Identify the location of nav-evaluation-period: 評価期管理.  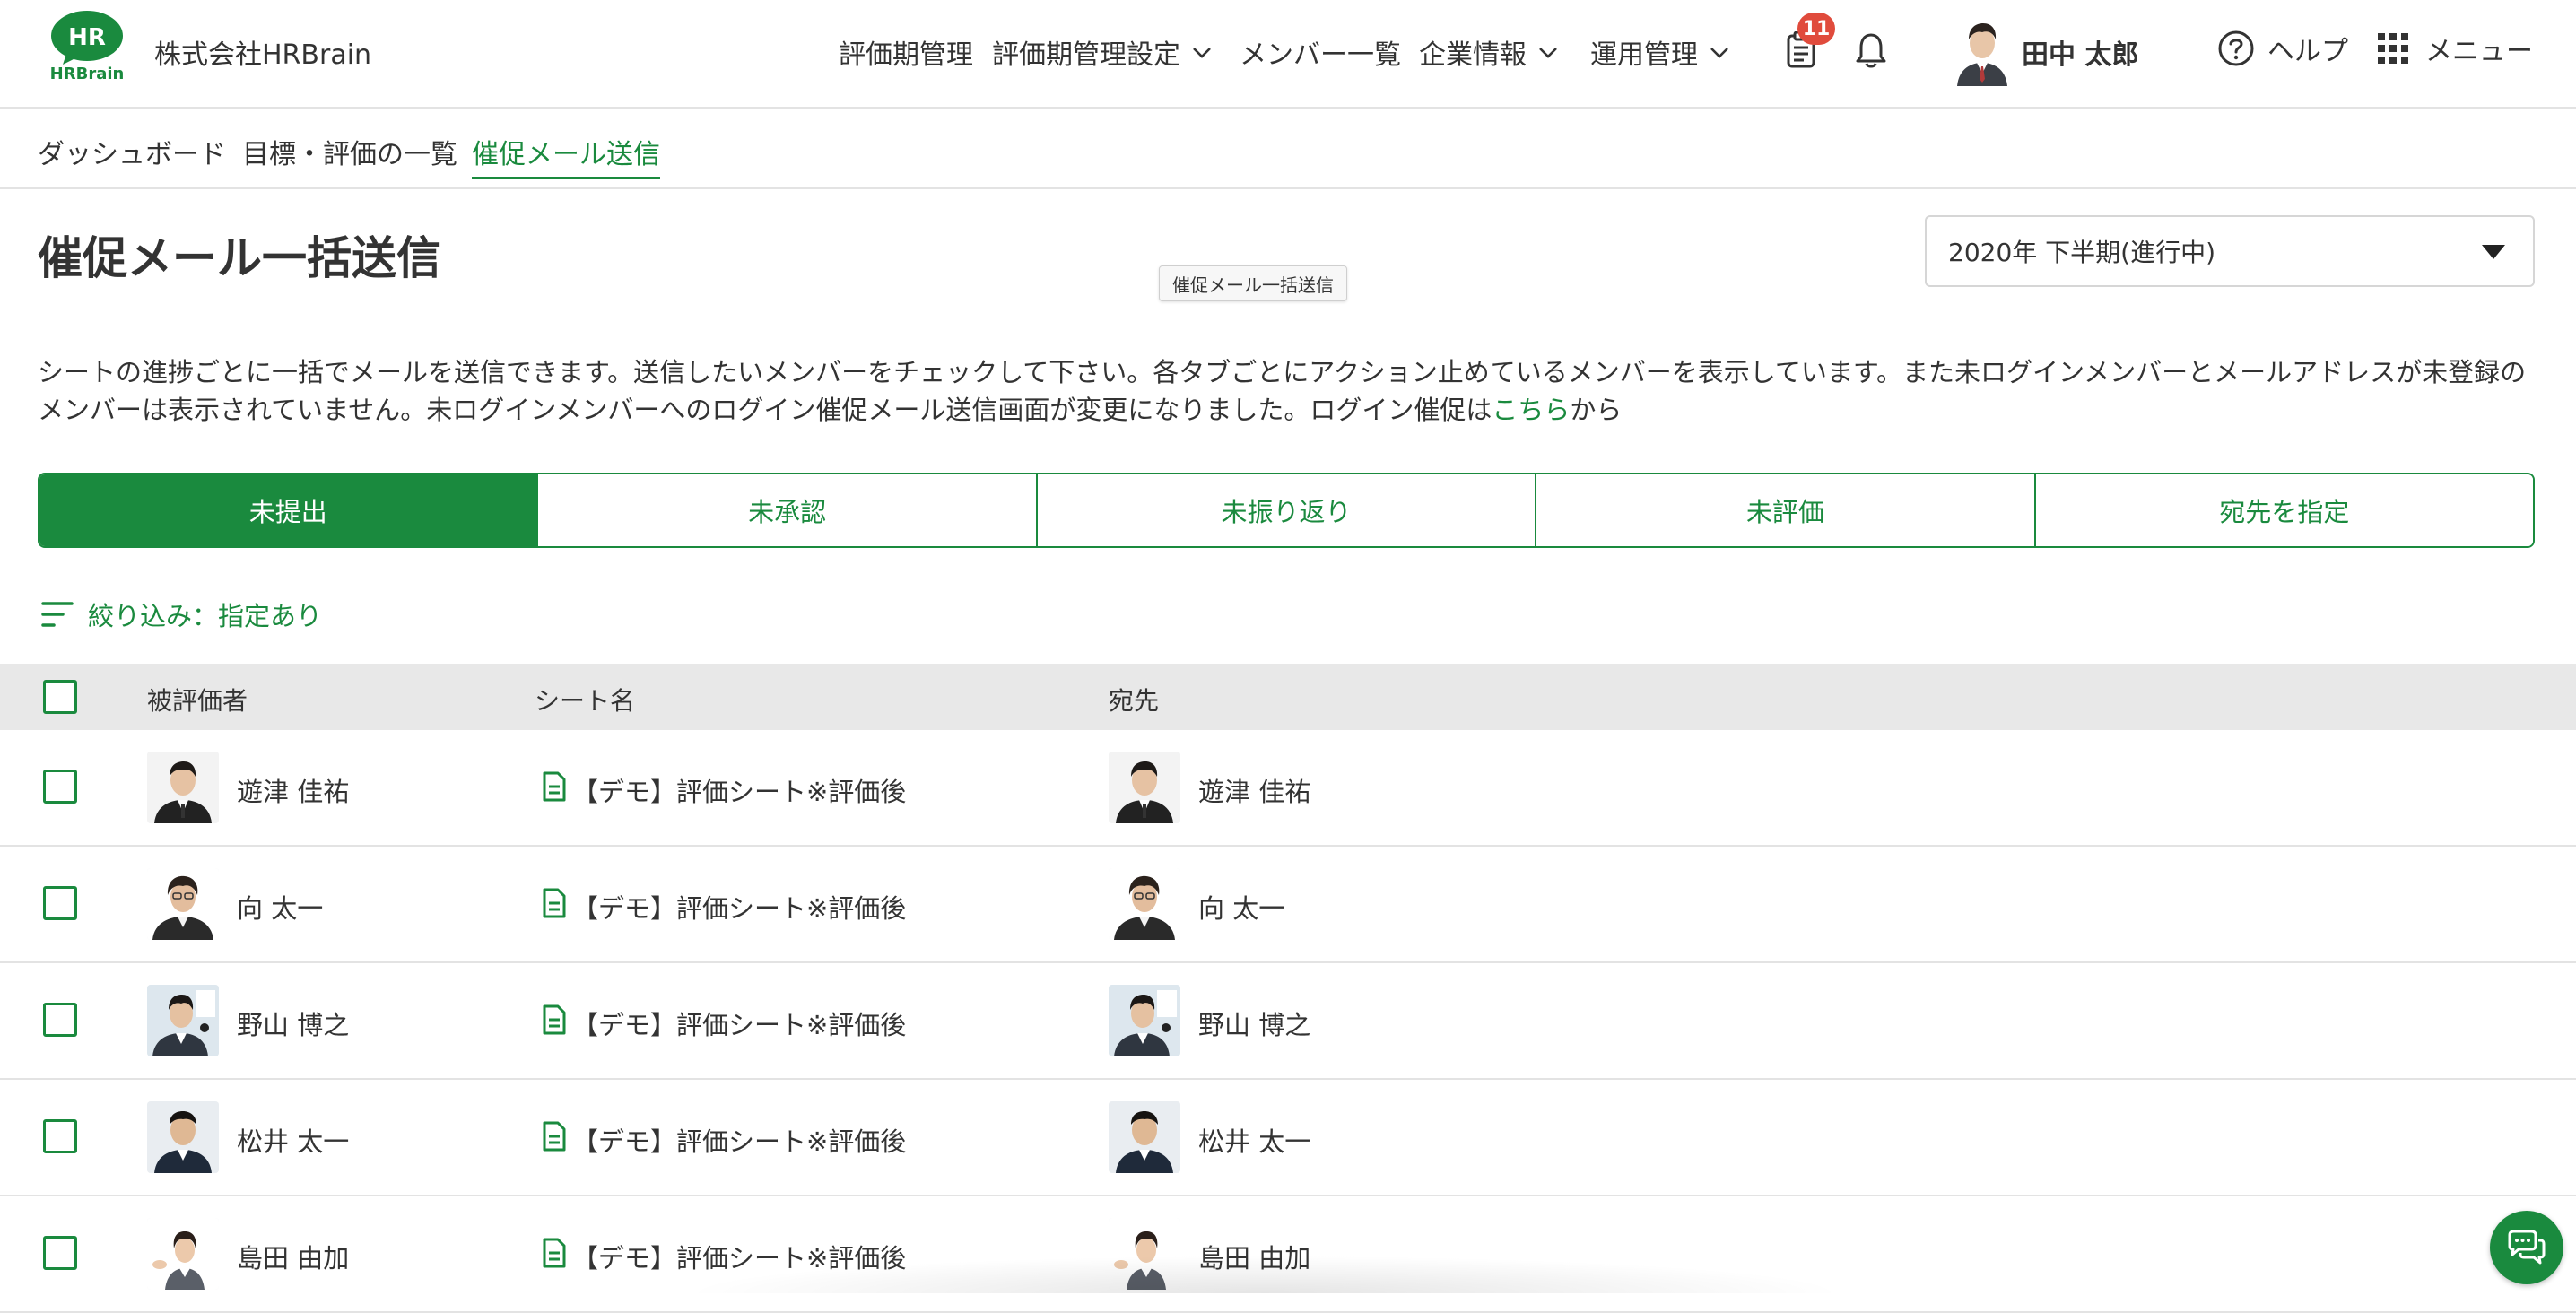
(906, 52).